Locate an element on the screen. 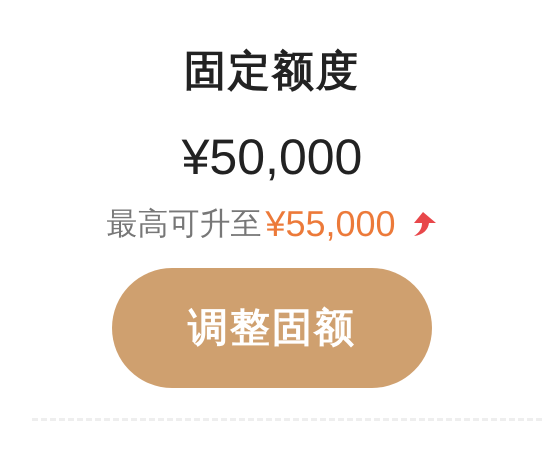 The width and height of the screenshot is (544, 460). upgrade-label: 最高可升至 is located at coordinates (184, 224).